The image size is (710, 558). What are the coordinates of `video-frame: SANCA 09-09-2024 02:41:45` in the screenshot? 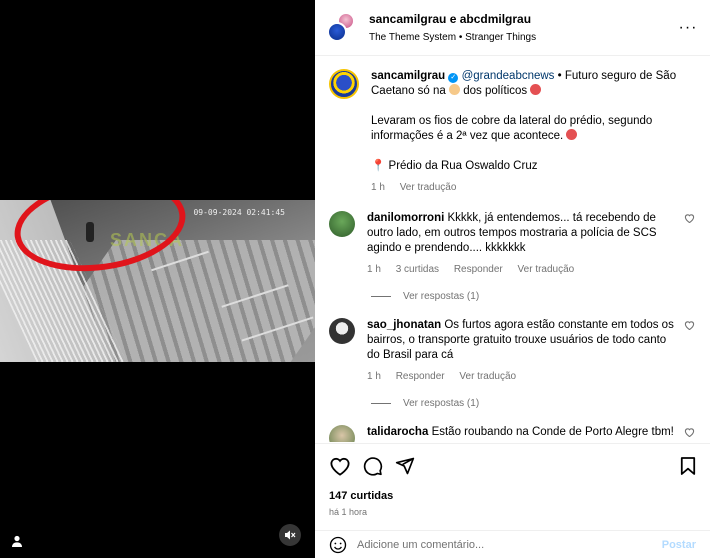 It's located at (157, 281).